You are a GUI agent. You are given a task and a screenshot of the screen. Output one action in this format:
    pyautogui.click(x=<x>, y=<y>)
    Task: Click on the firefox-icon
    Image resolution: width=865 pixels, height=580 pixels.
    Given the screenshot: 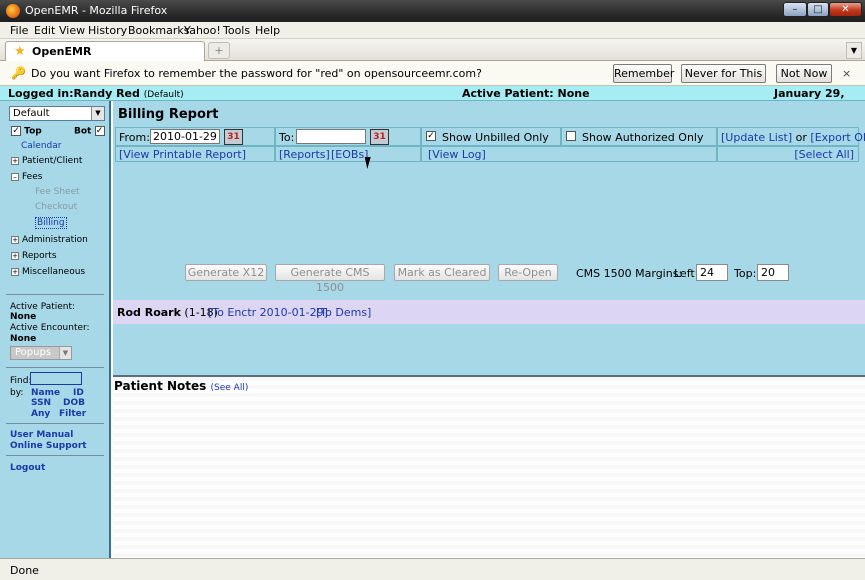 What is the action you would take?
    pyautogui.click(x=13, y=11)
    